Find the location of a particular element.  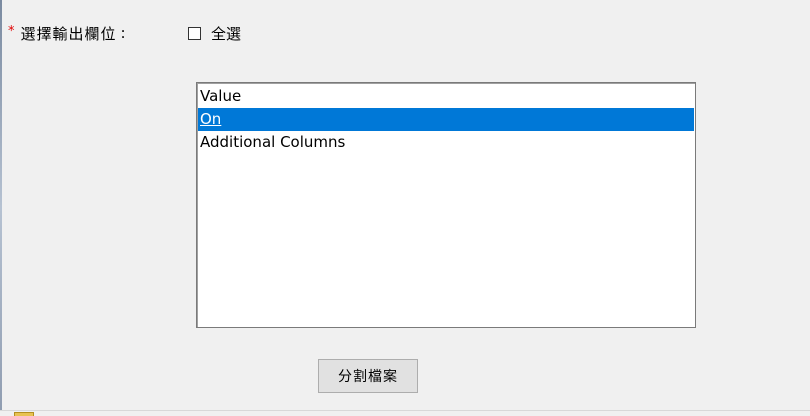

output-fields-label: 選擇輸出欄位 is located at coordinates (68, 33).